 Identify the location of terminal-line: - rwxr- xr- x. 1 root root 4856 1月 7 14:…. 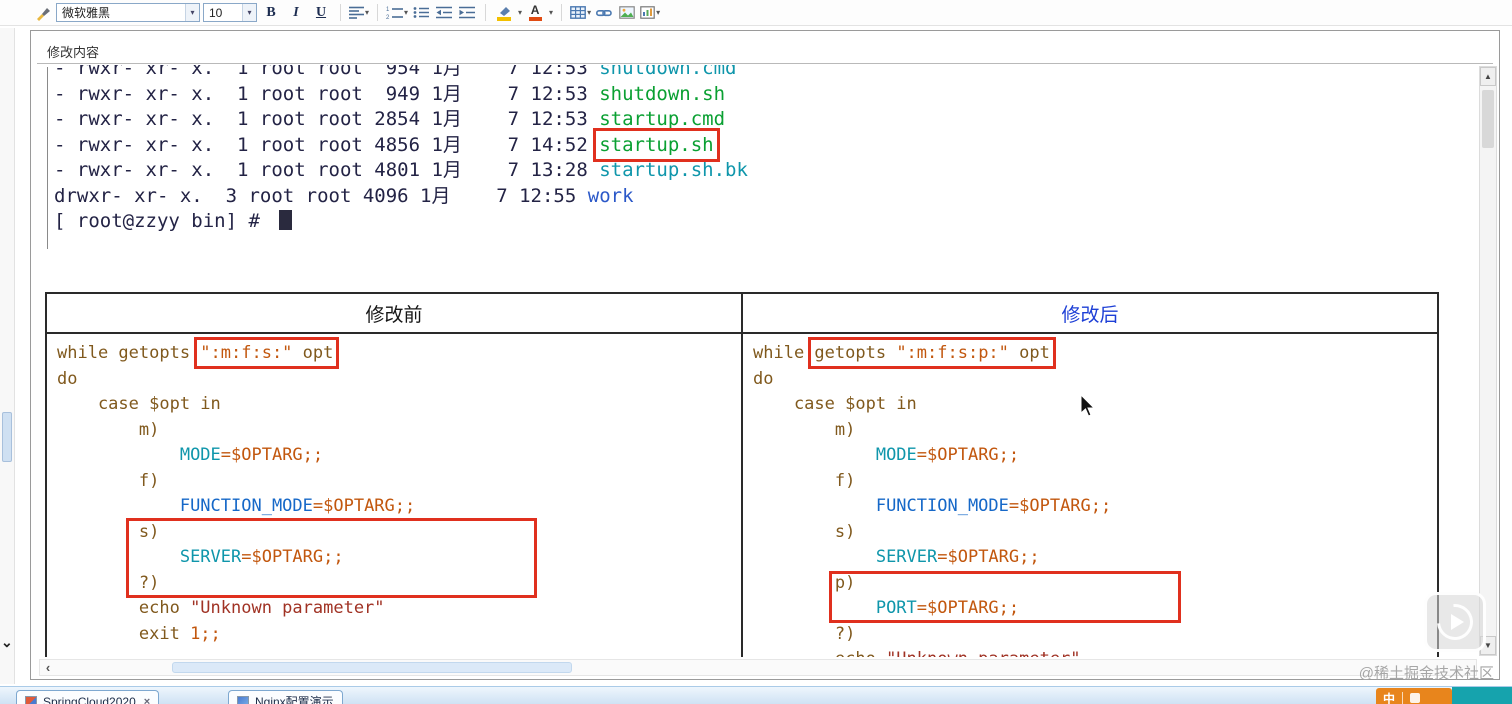
(387, 144).